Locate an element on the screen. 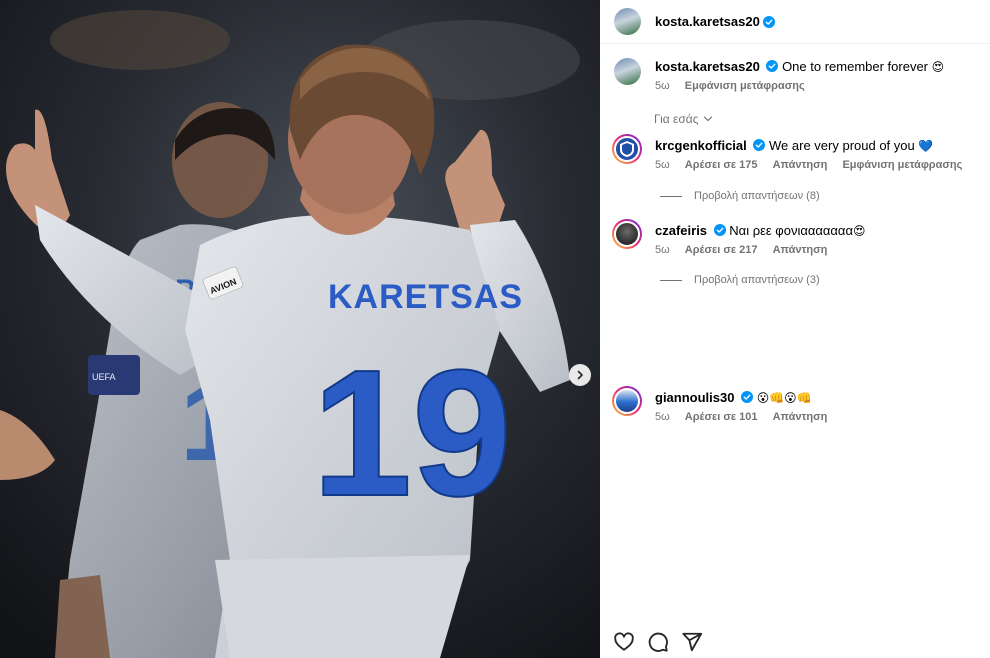  comment-likes: Αρέσει σε 175 is located at coordinates (721, 165).